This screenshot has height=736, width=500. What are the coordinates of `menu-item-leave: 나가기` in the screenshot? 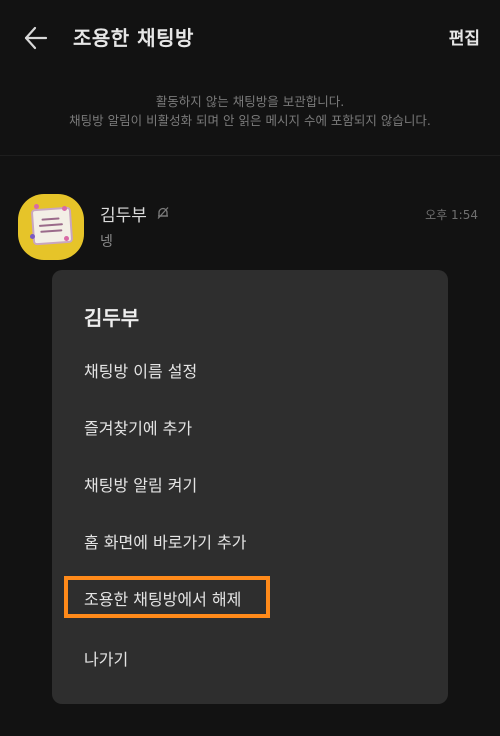 It's located at (106, 658).